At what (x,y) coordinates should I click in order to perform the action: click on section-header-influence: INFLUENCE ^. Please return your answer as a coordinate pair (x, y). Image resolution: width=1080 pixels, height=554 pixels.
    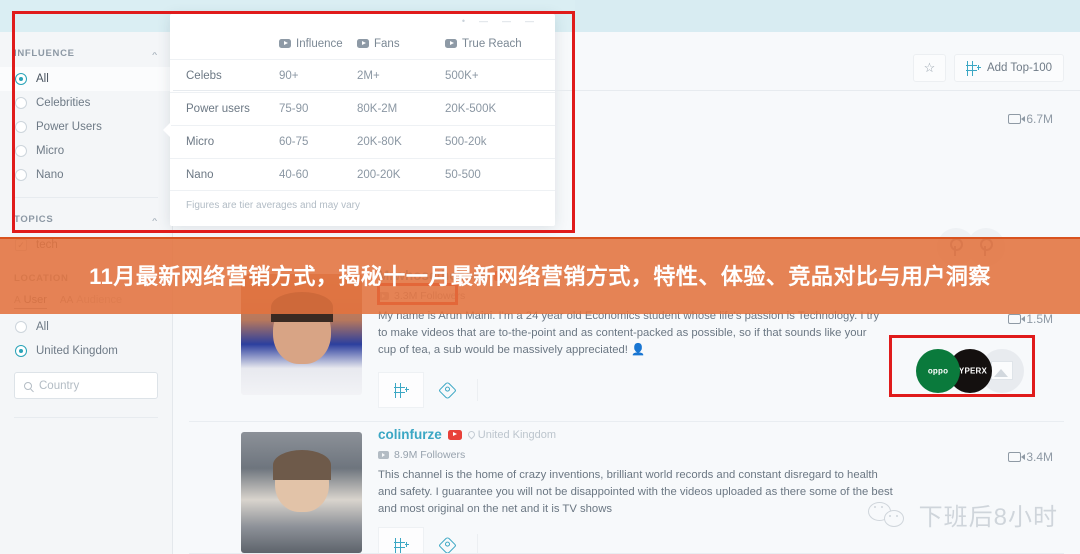
    Looking at the image, I should click on (86, 49).